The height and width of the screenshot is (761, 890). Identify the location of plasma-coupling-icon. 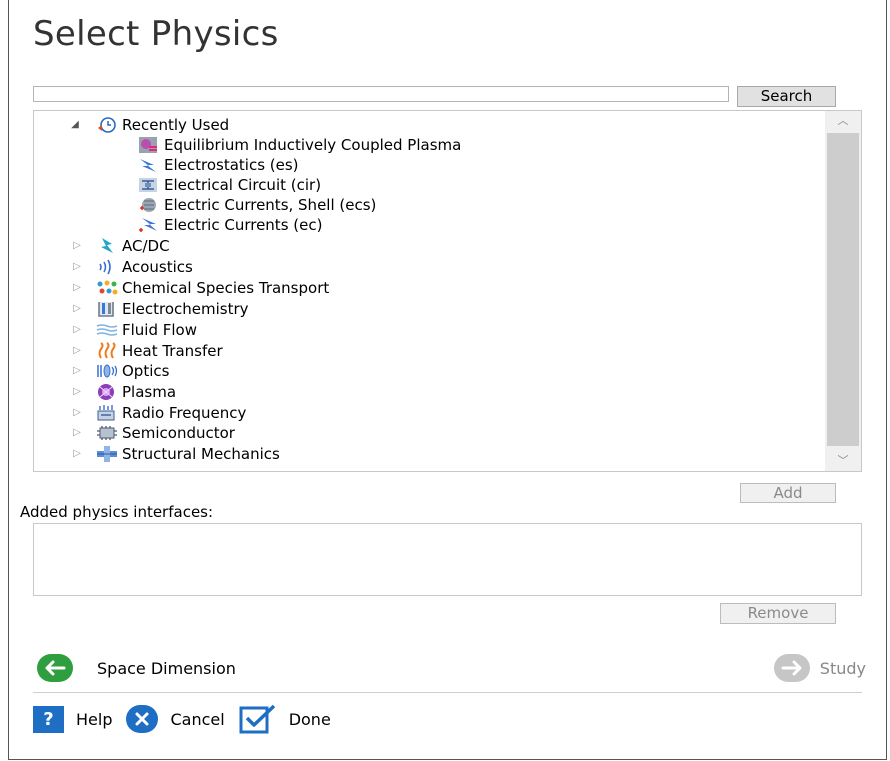
(149, 145).